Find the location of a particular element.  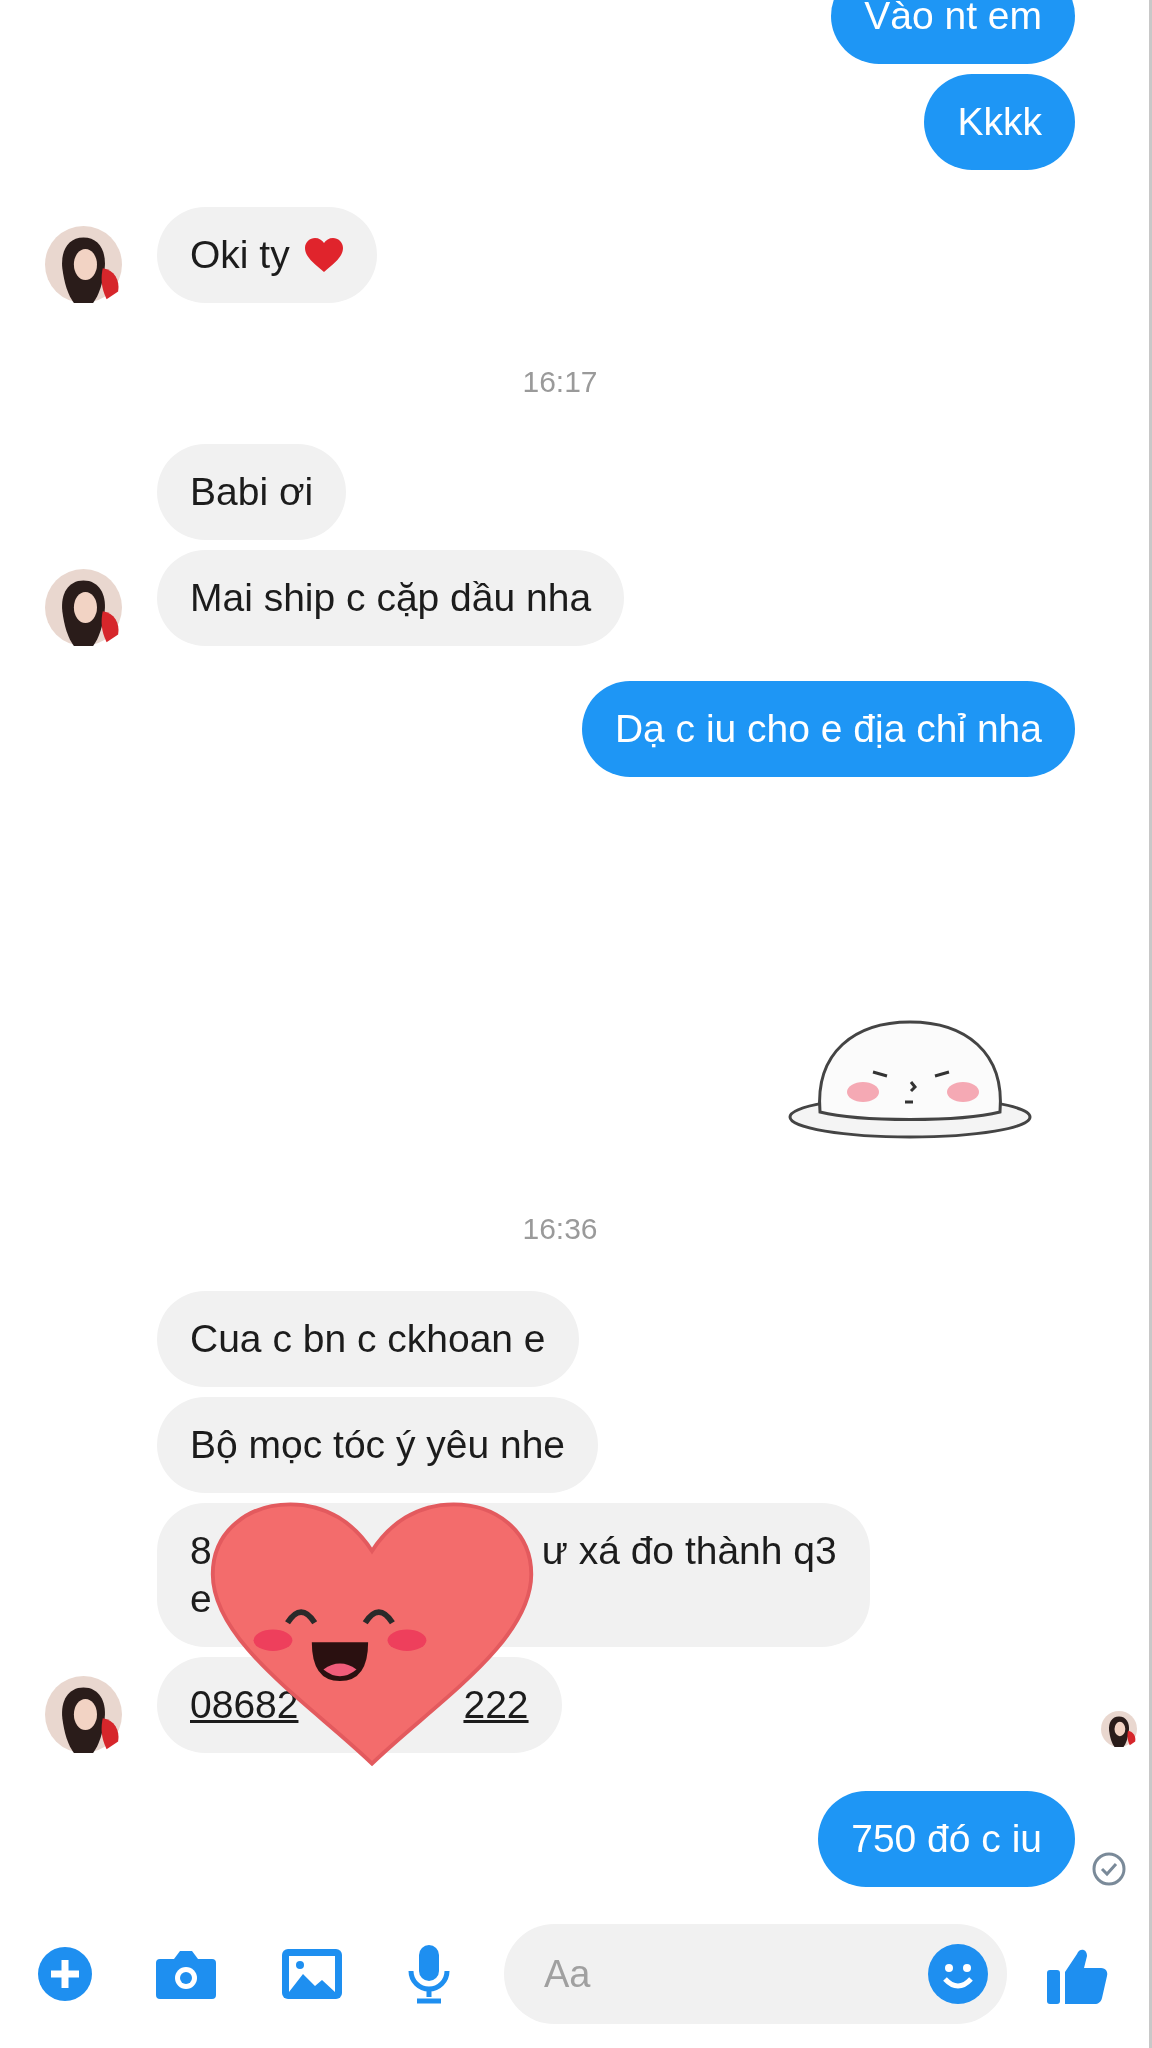

message-bubble: Vào nt em is located at coordinates (953, 32).